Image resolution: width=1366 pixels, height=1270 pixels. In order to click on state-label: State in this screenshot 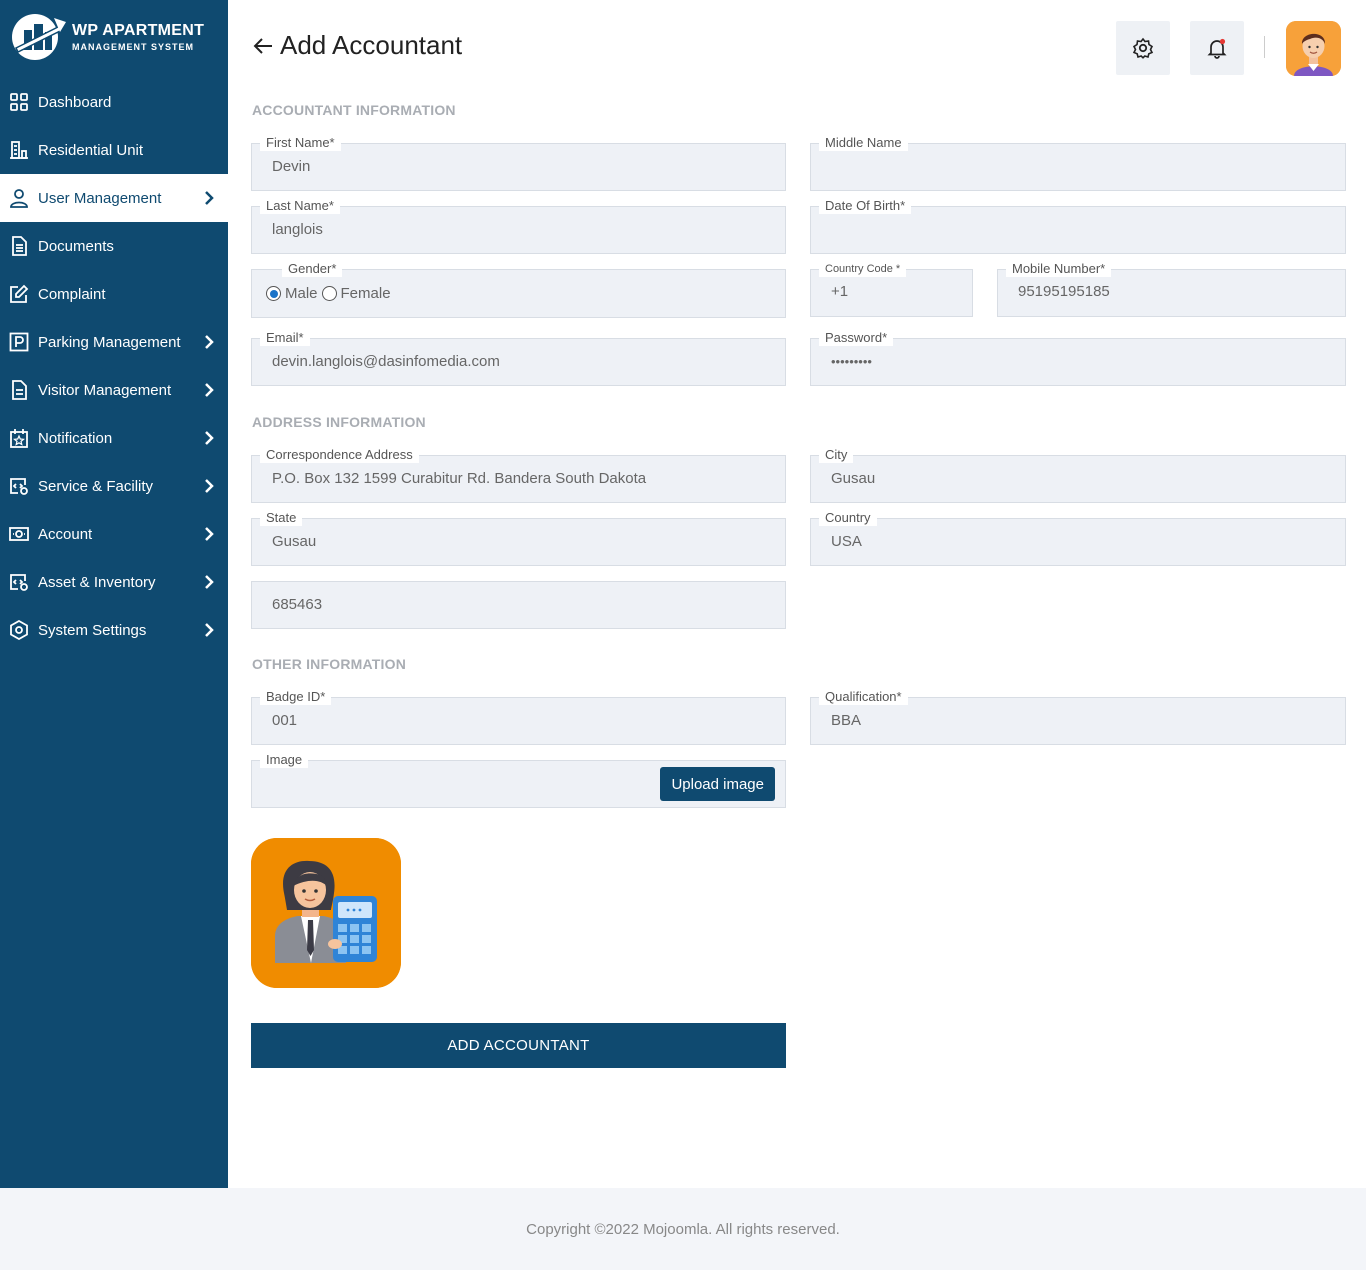, I will do `click(281, 518)`.